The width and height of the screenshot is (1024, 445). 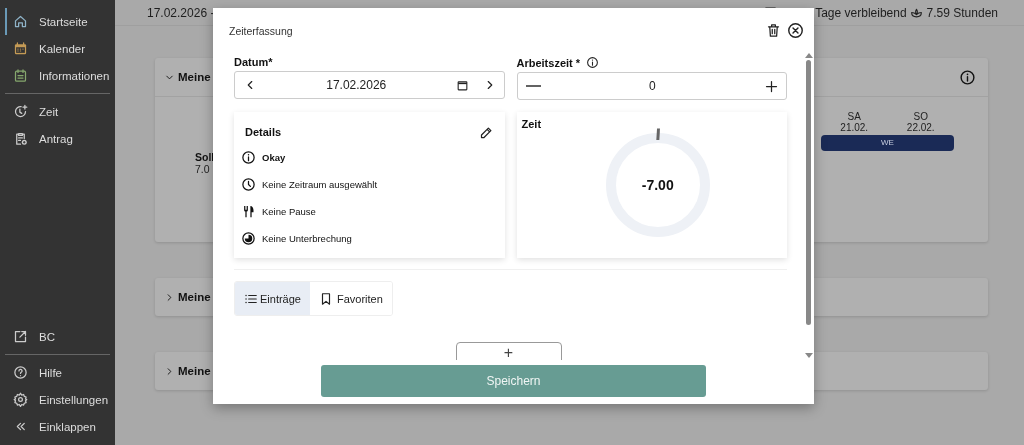 I want to click on detail-text: Keine Zeitraum ausgewählt, so click(x=320, y=184).